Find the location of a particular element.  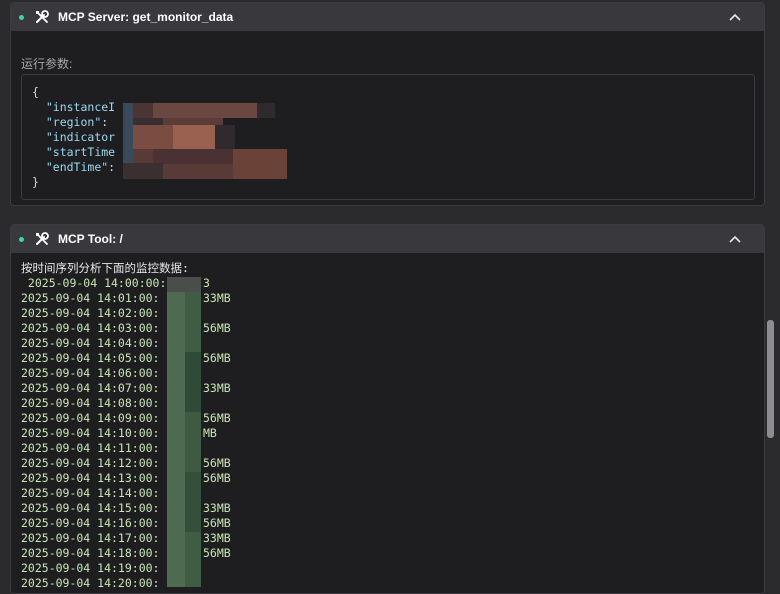

row-timestamp: 2025-09-04 14:08:00: 1 is located at coordinates (97, 403).